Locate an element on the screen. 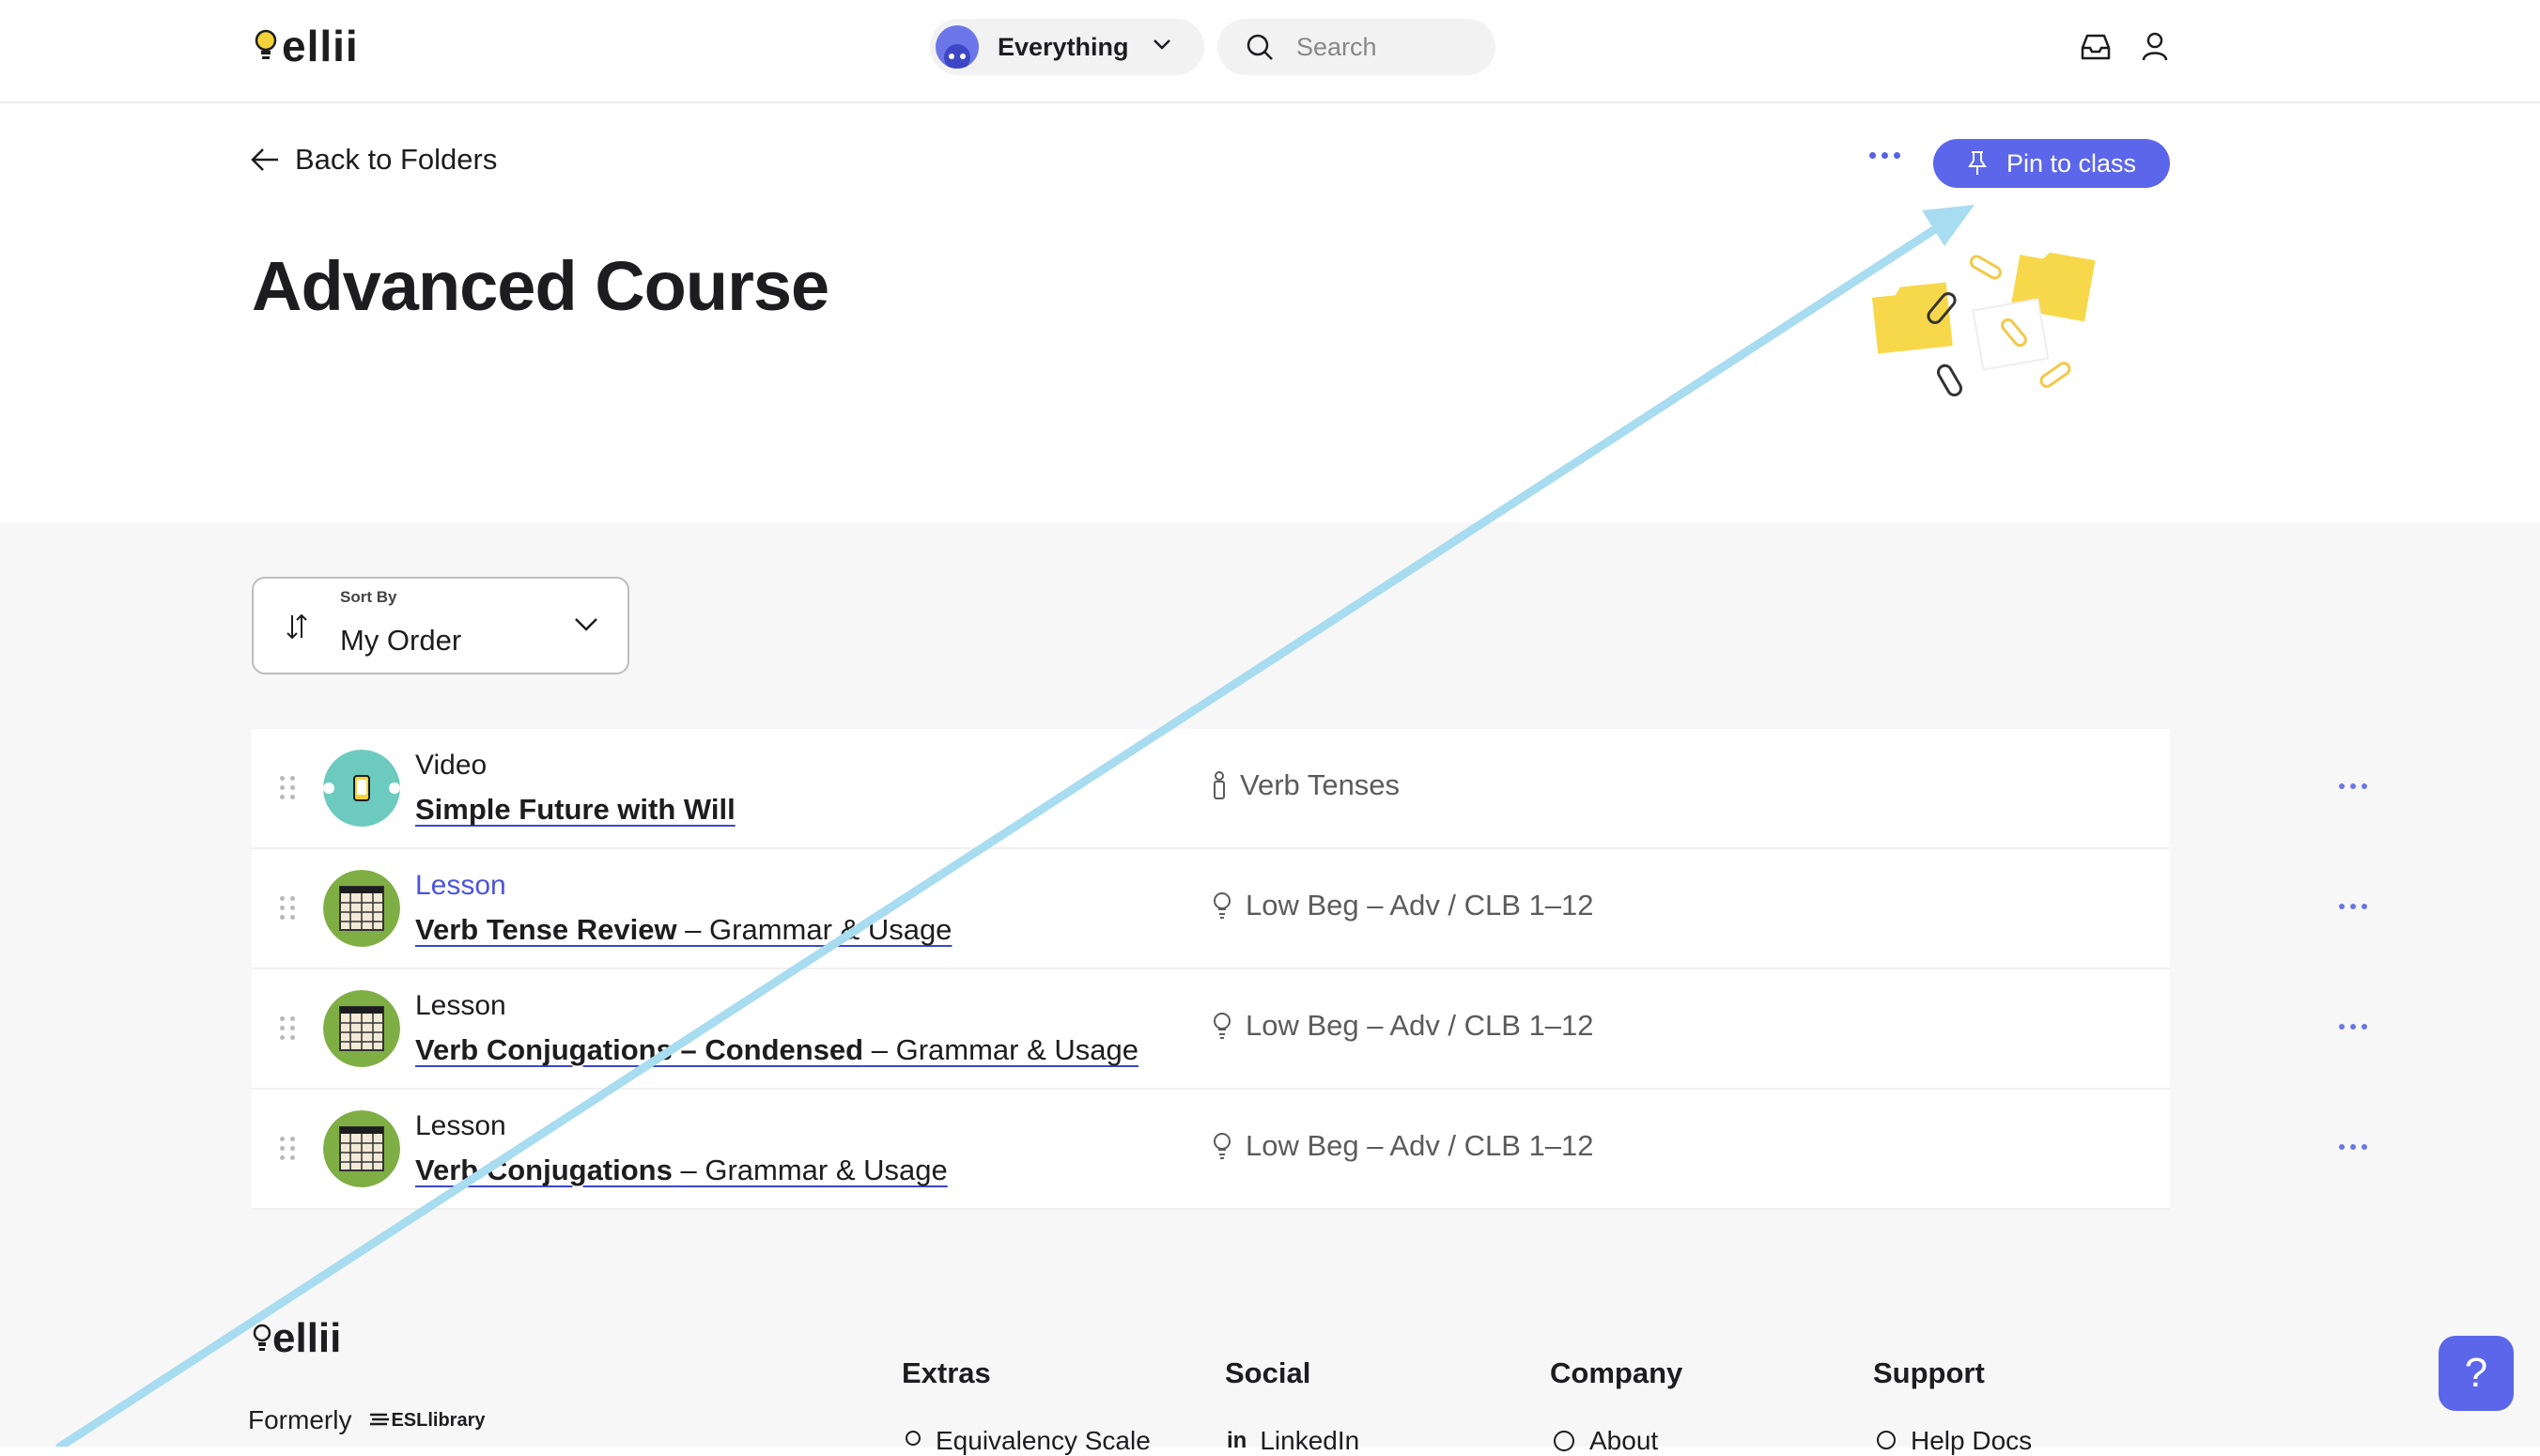 The image size is (2540, 1456). scope-label: Everything is located at coordinates (1063, 46).